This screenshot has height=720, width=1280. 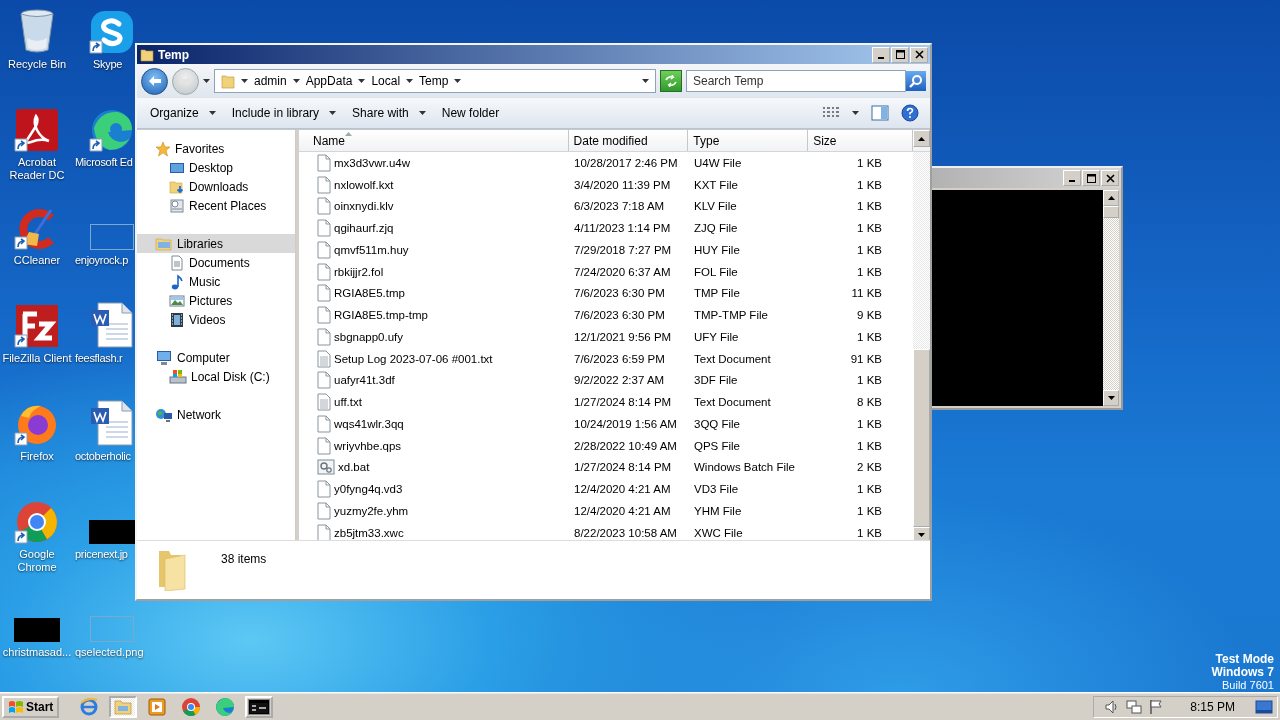 What do you see at coordinates (470, 113) in the screenshot?
I see `toolbar-button: New folder` at bounding box center [470, 113].